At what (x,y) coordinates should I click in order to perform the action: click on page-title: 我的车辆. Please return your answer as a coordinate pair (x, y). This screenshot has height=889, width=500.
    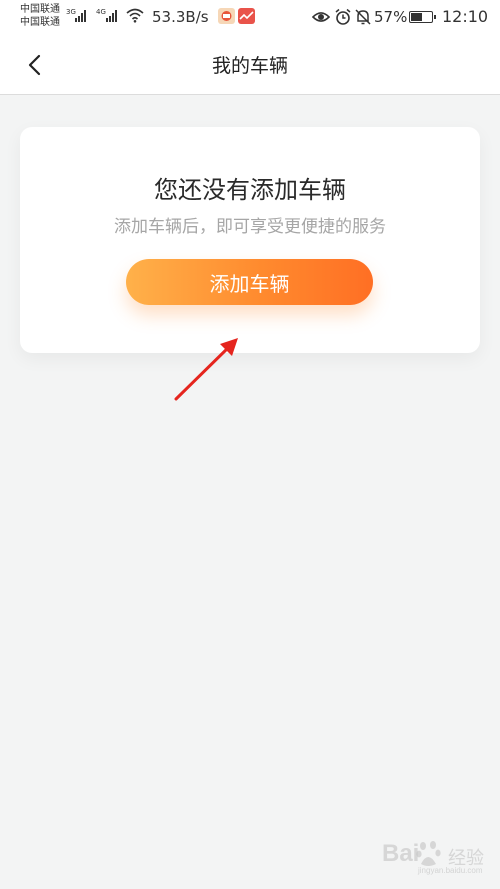
    Looking at the image, I should click on (249, 66).